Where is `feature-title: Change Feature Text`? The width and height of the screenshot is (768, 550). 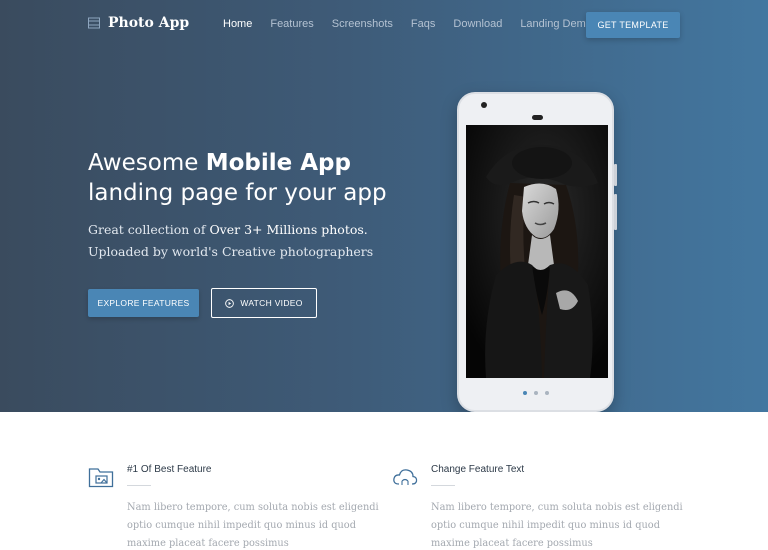 feature-title: Change Feature Text is located at coordinates (478, 469).